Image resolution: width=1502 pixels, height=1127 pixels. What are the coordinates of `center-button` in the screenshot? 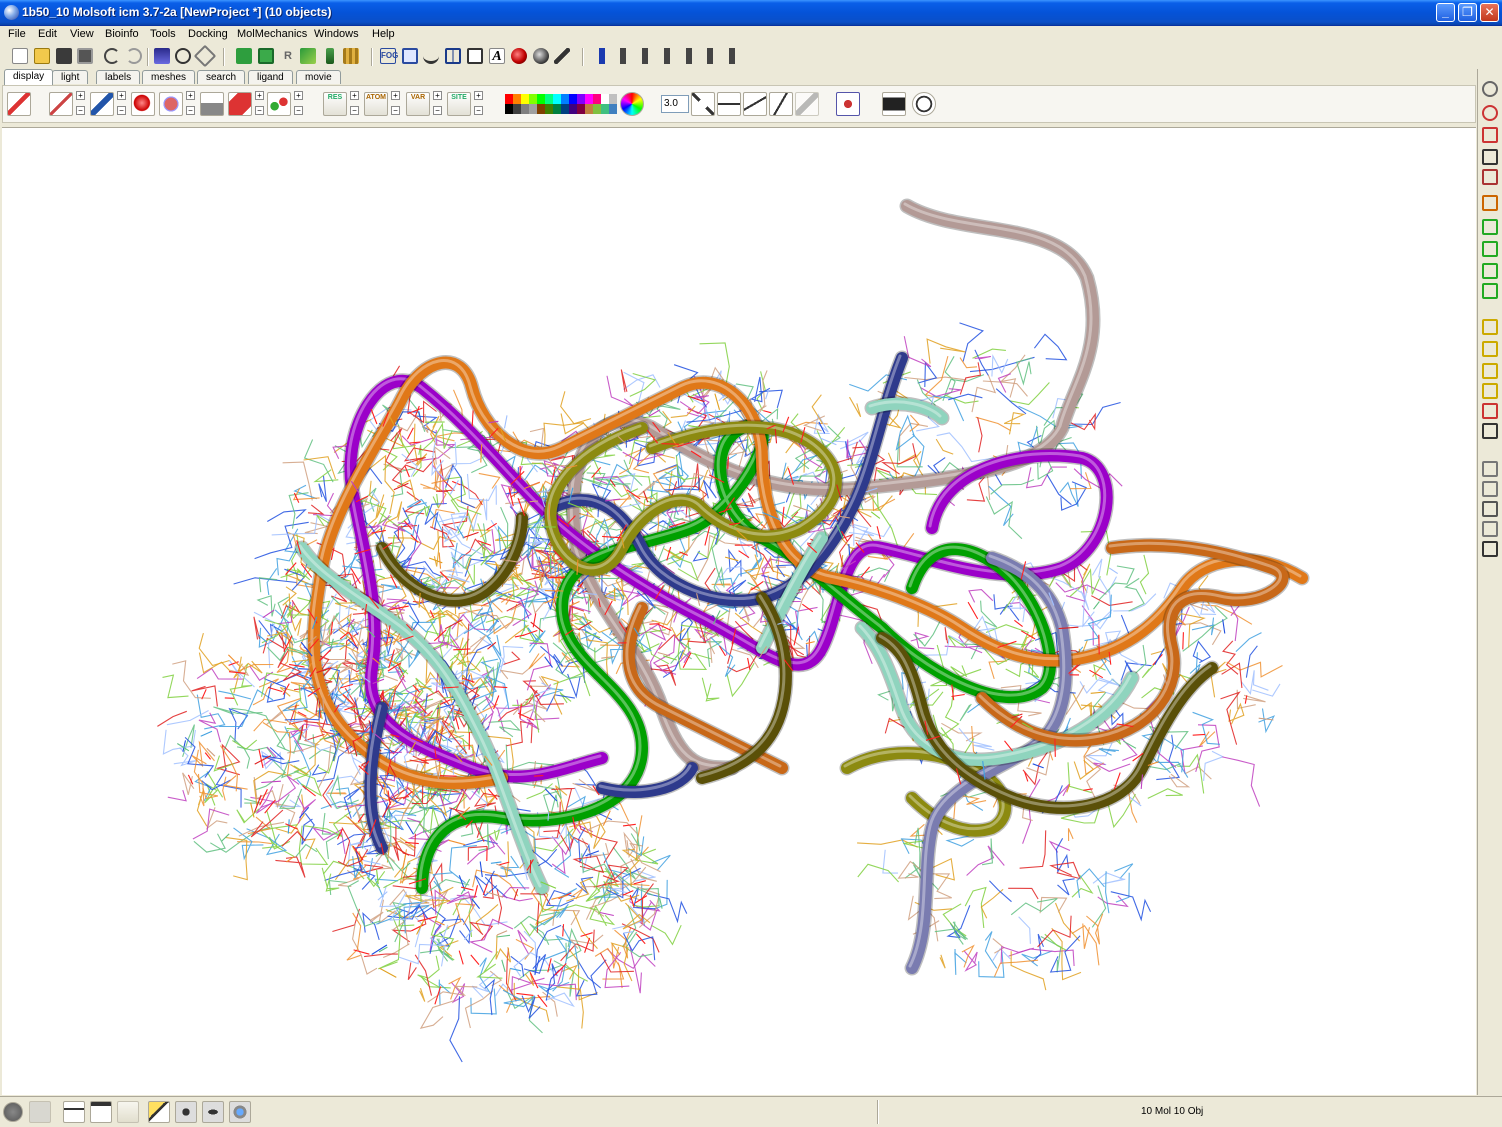 It's located at (848, 104).